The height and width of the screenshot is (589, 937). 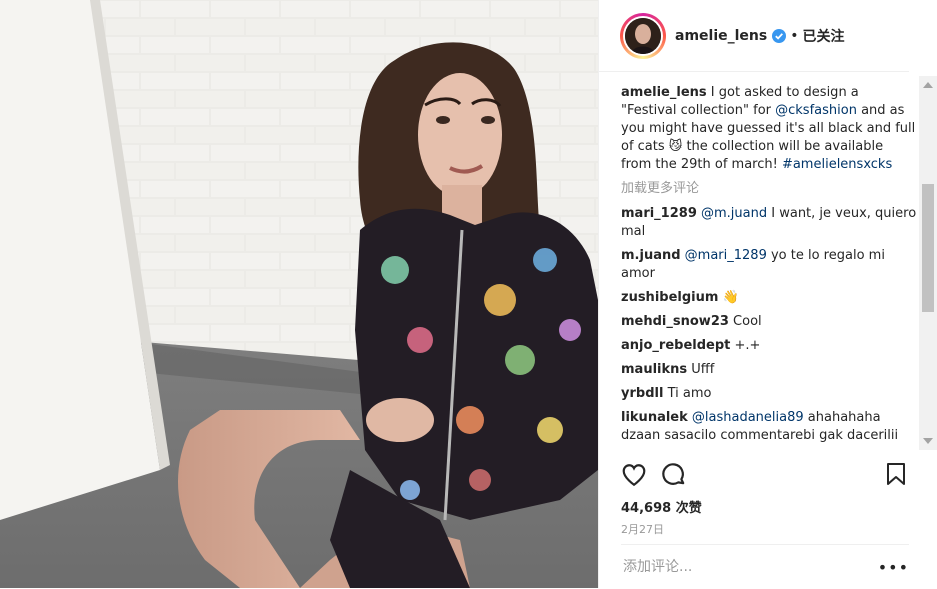 What do you see at coordinates (896, 474) in the screenshot?
I see `bookmark-icon` at bounding box center [896, 474].